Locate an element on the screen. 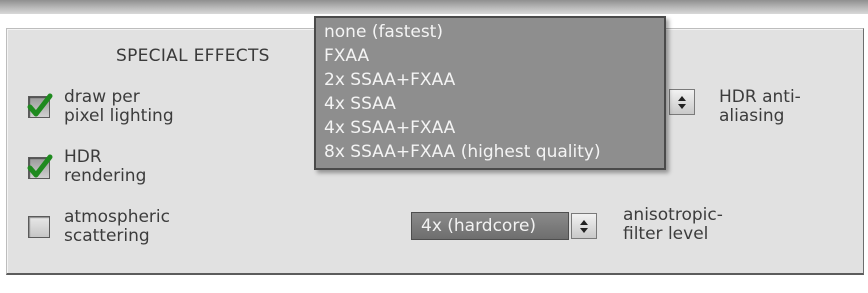  dropdown-option: 4x SSAA is located at coordinates (360, 104).